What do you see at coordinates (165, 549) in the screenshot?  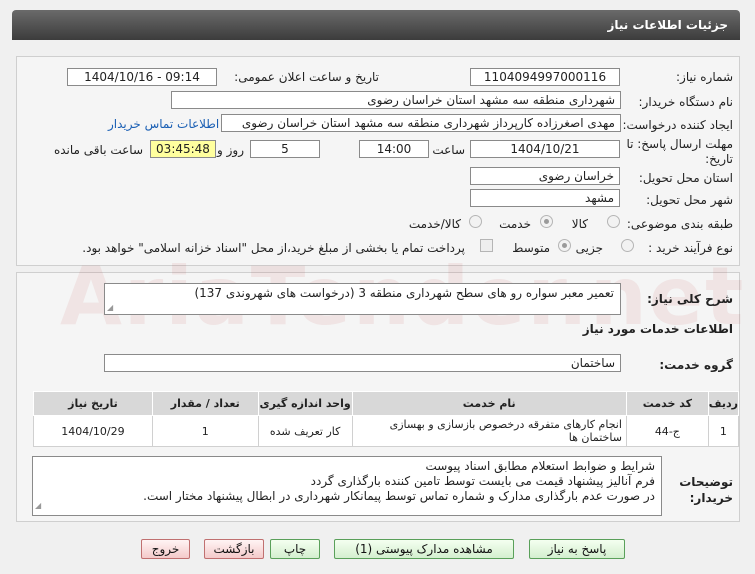 I see `exit-button: خروج` at bounding box center [165, 549].